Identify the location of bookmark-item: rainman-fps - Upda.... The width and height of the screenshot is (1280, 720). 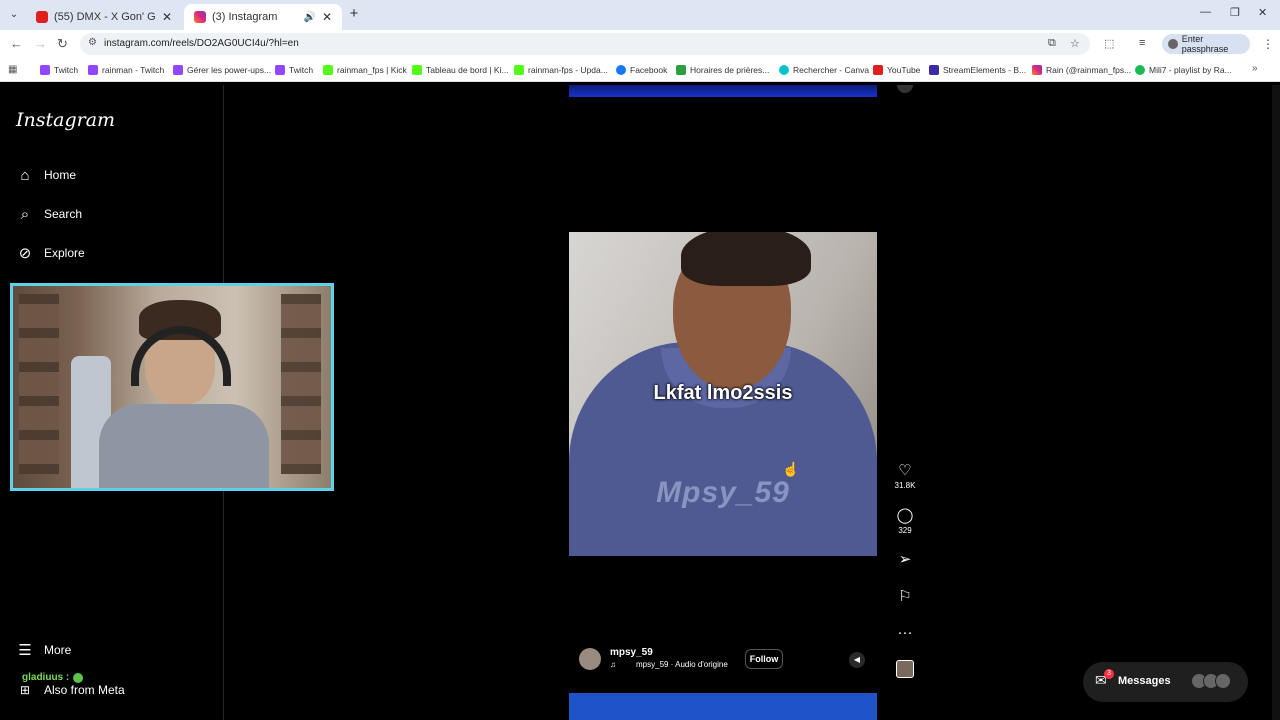
(561, 70).